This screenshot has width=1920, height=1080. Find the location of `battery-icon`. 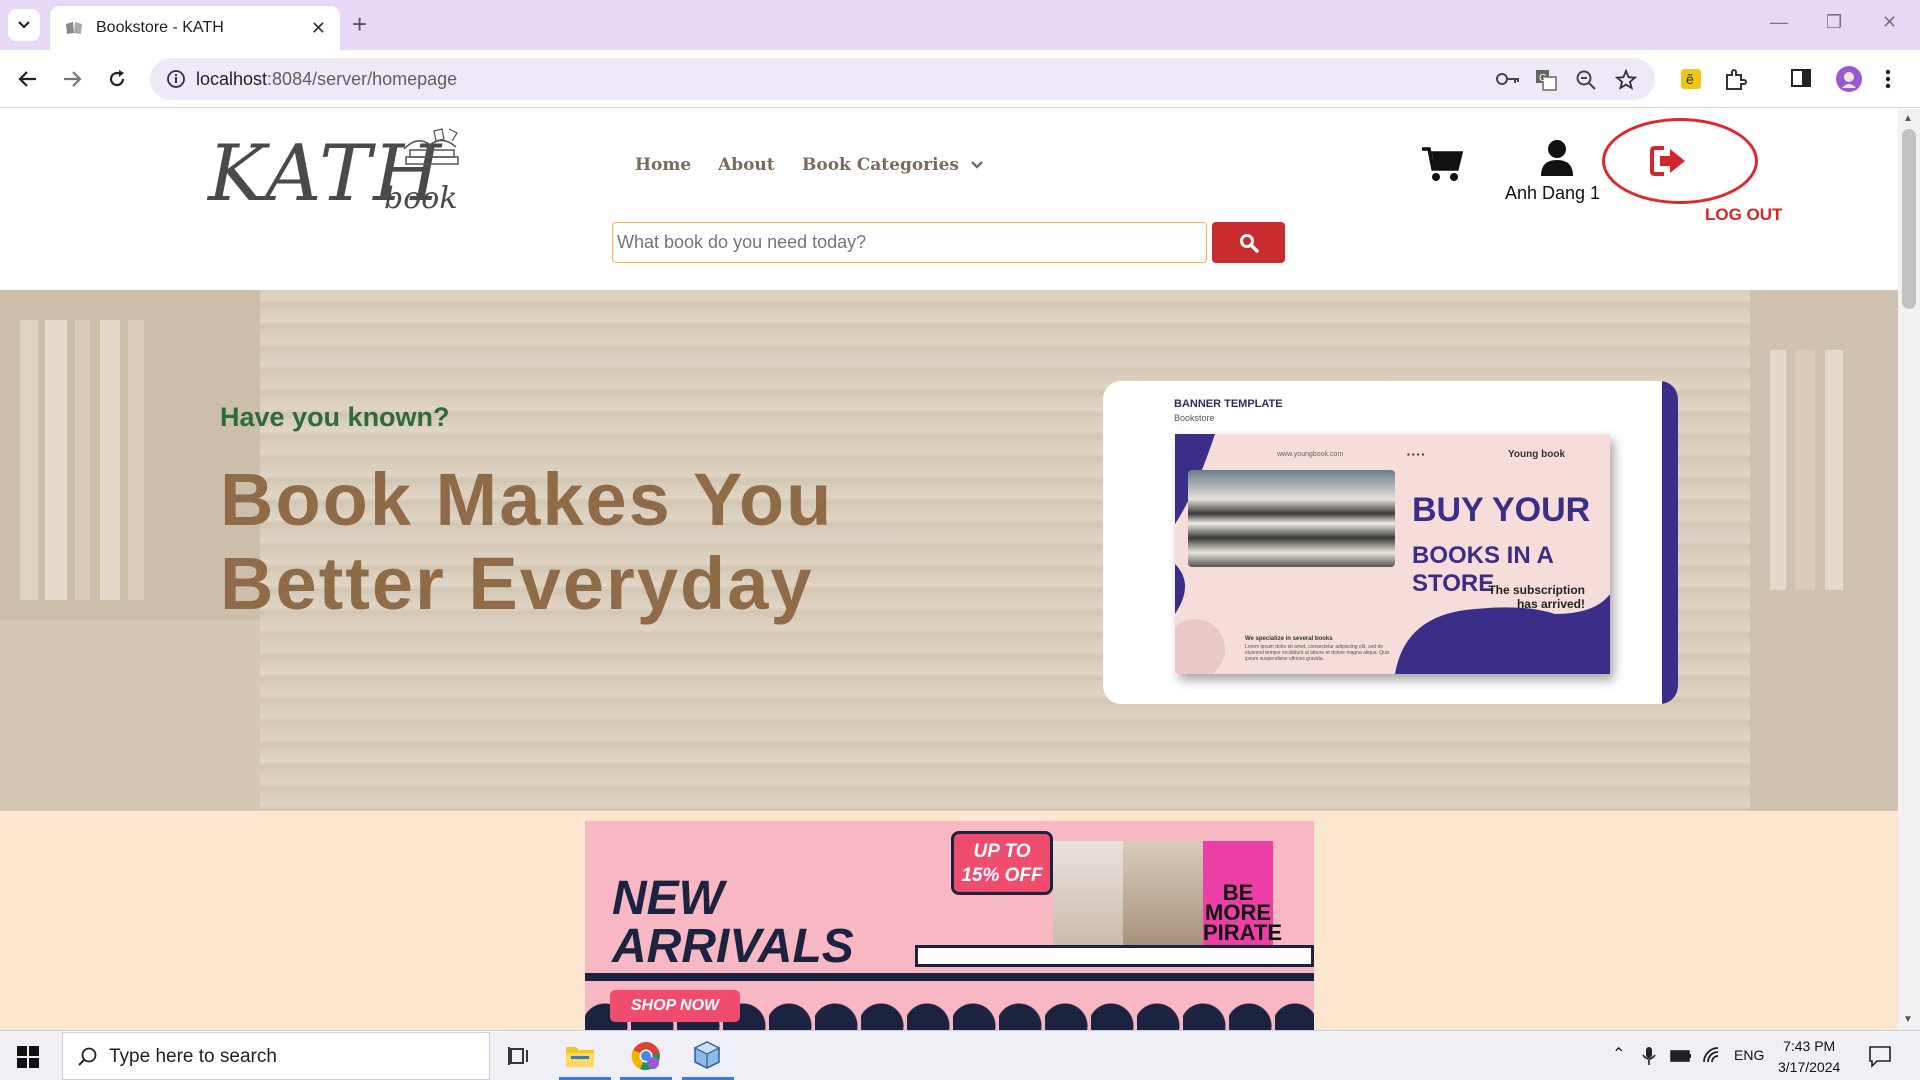

battery-icon is located at coordinates (1681, 1056).